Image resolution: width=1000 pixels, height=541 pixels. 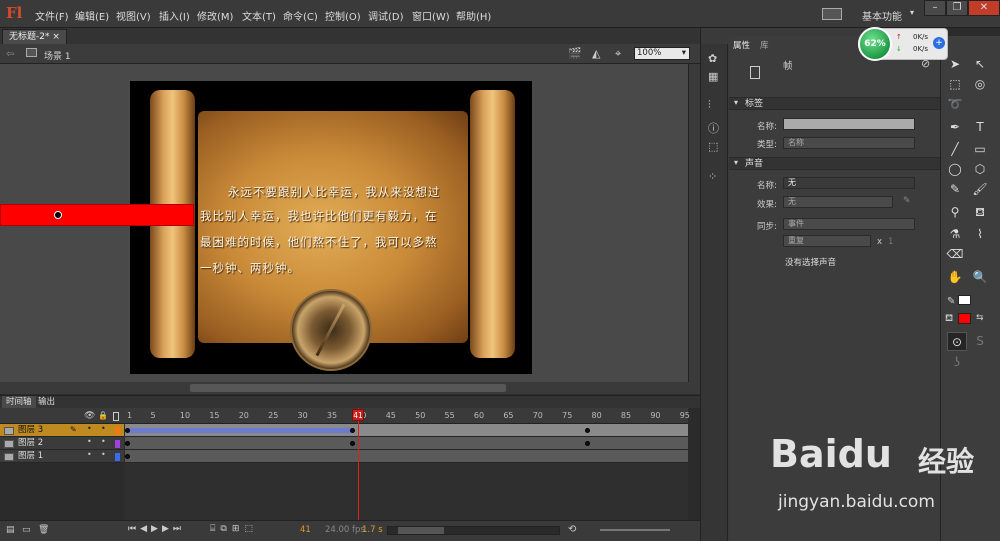 What do you see at coordinates (890, 242) in the screenshot?
I see `repeat-count: 1` at bounding box center [890, 242].